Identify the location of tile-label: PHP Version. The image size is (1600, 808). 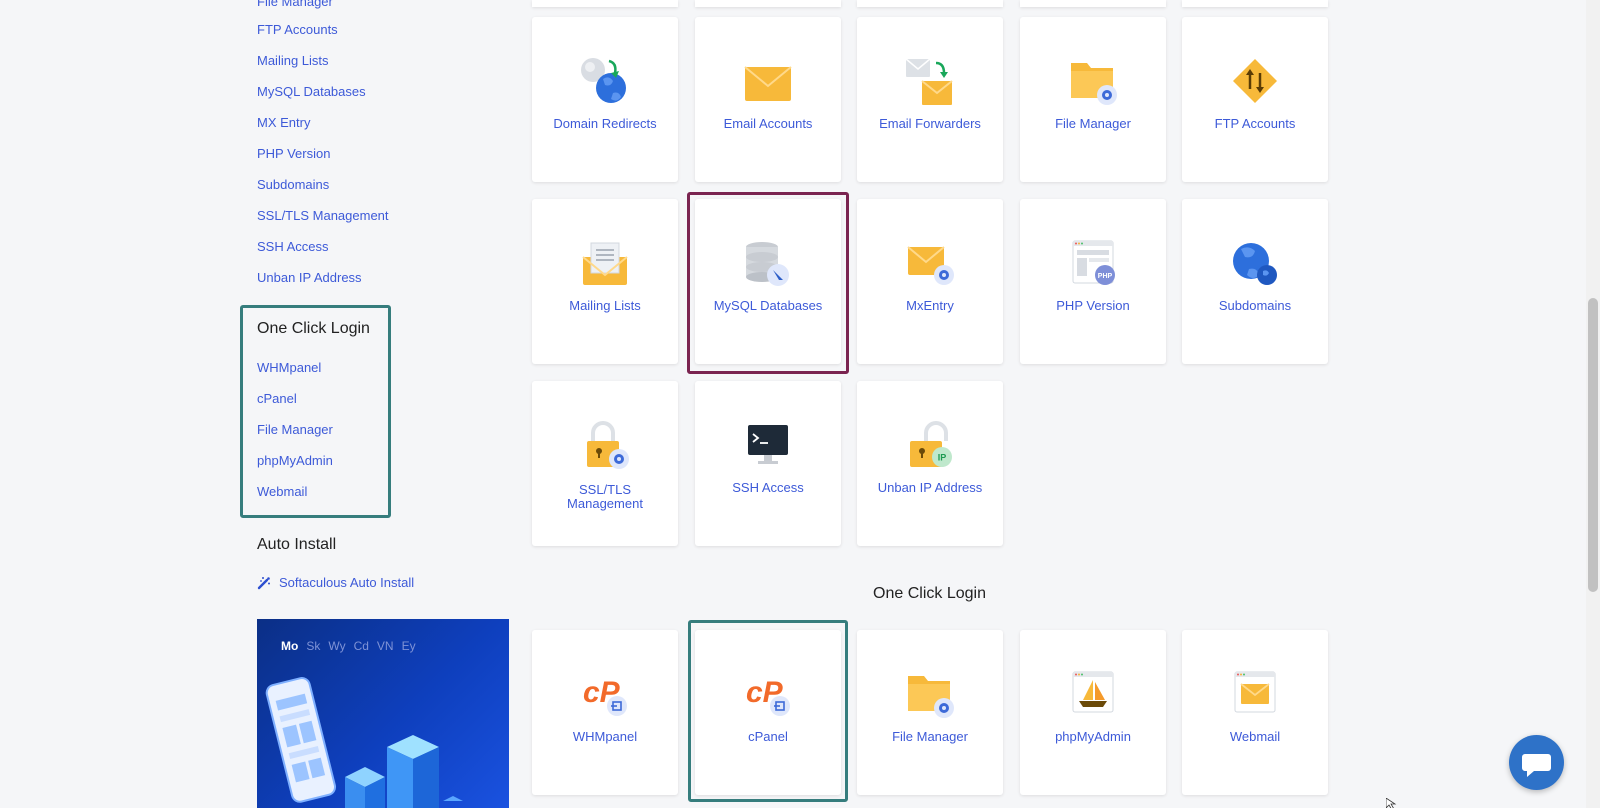
(1093, 305).